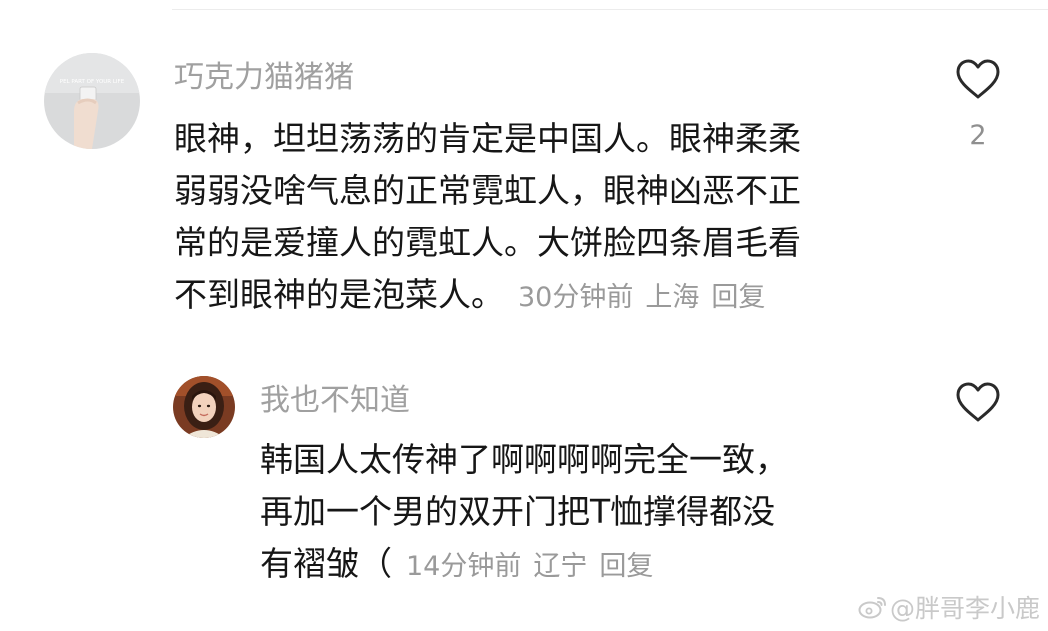 Image resolution: width=1048 pixels, height=631 pixels. Describe the element at coordinates (335, 401) in the screenshot. I see `reply-username: 我也不知道` at that location.